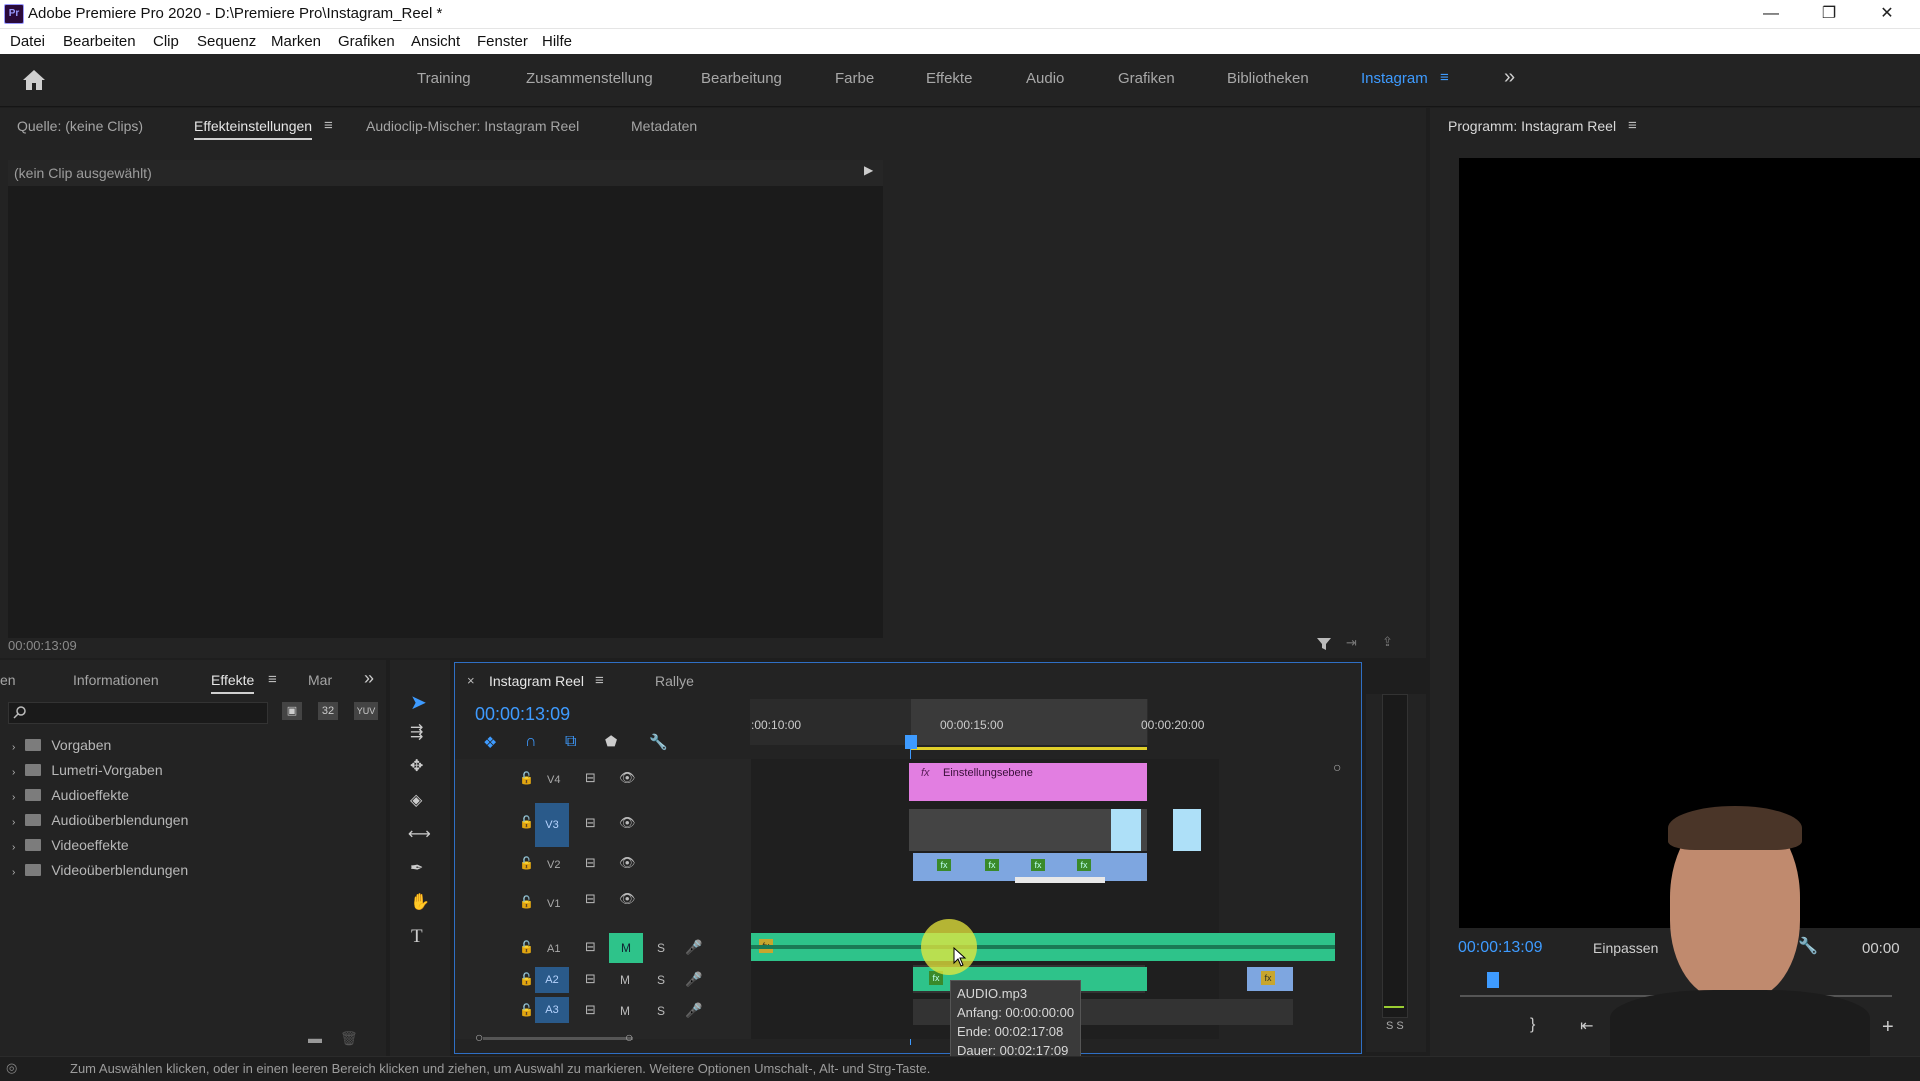 Image resolution: width=1920 pixels, height=1081 pixels. Describe the element at coordinates (522, 714) in the screenshot. I see `timeline-timecode: 00:00:13:09` at that location.